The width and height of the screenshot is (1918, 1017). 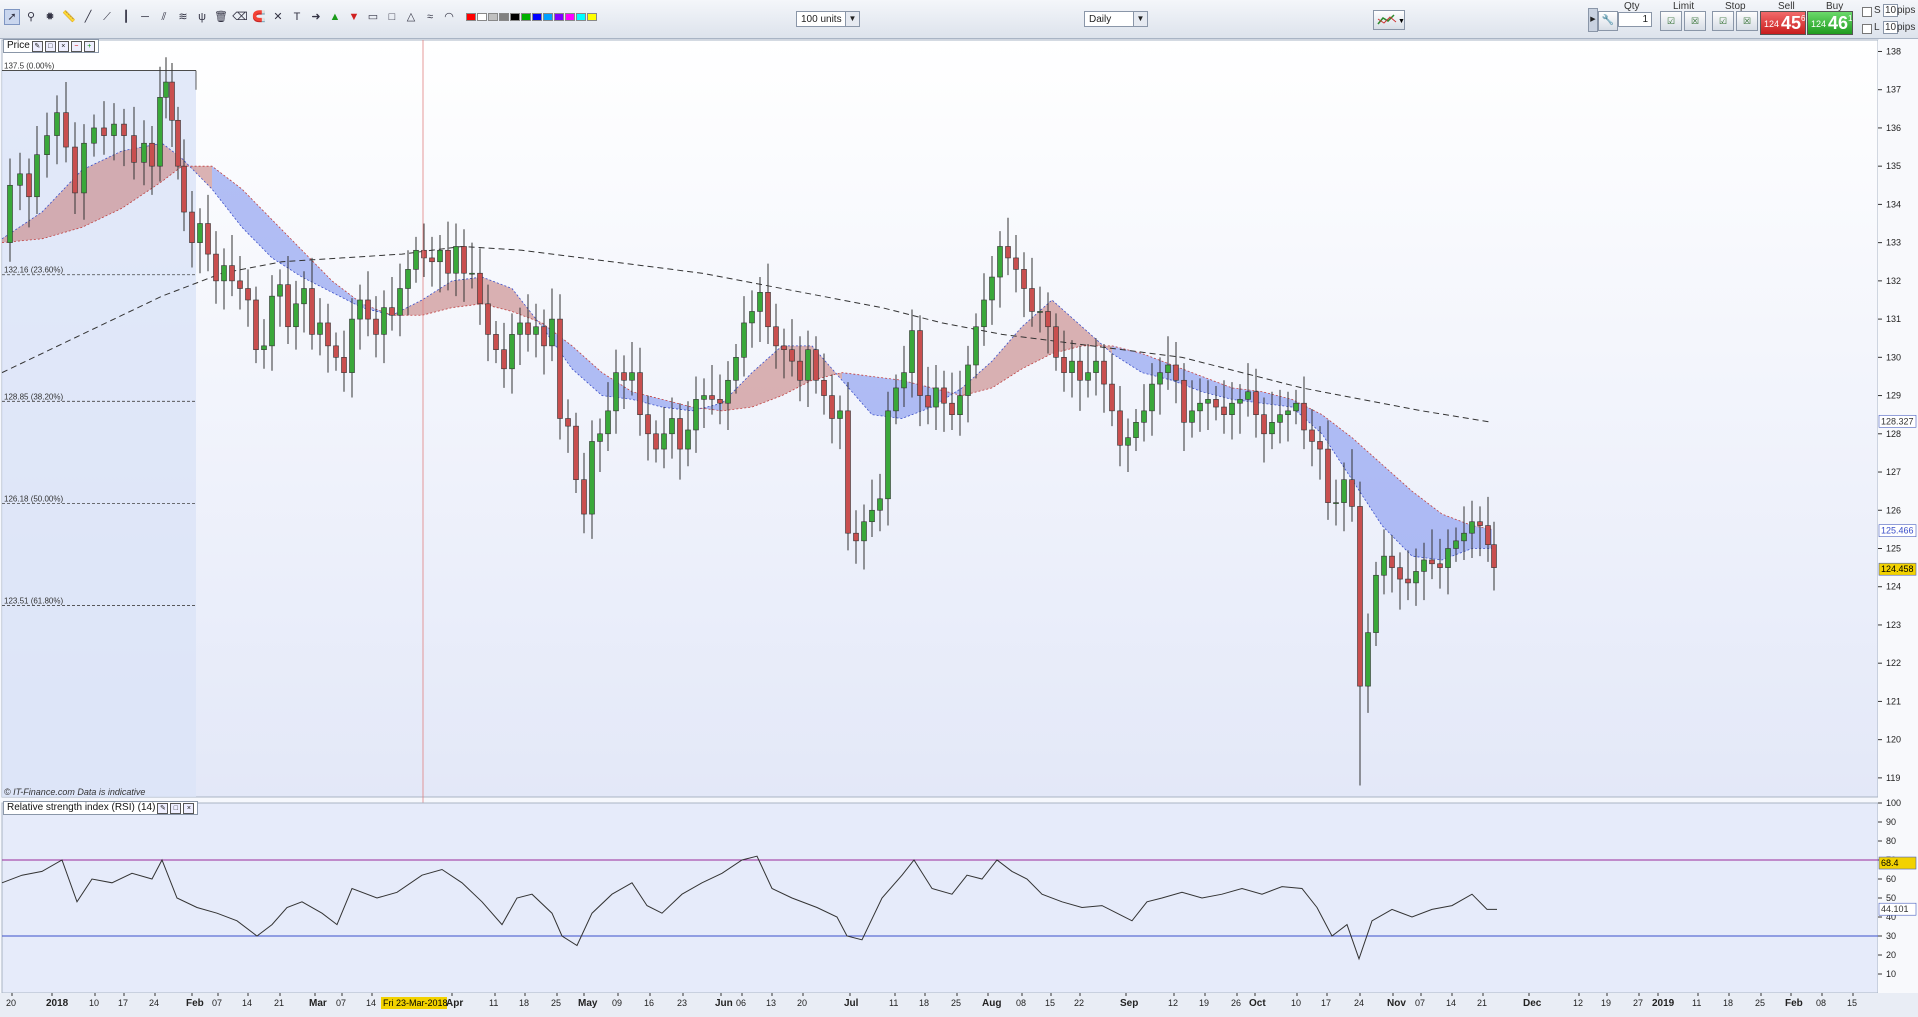 What do you see at coordinates (1747, 21) in the screenshot?
I see `stop-settings-button: ☒` at bounding box center [1747, 21].